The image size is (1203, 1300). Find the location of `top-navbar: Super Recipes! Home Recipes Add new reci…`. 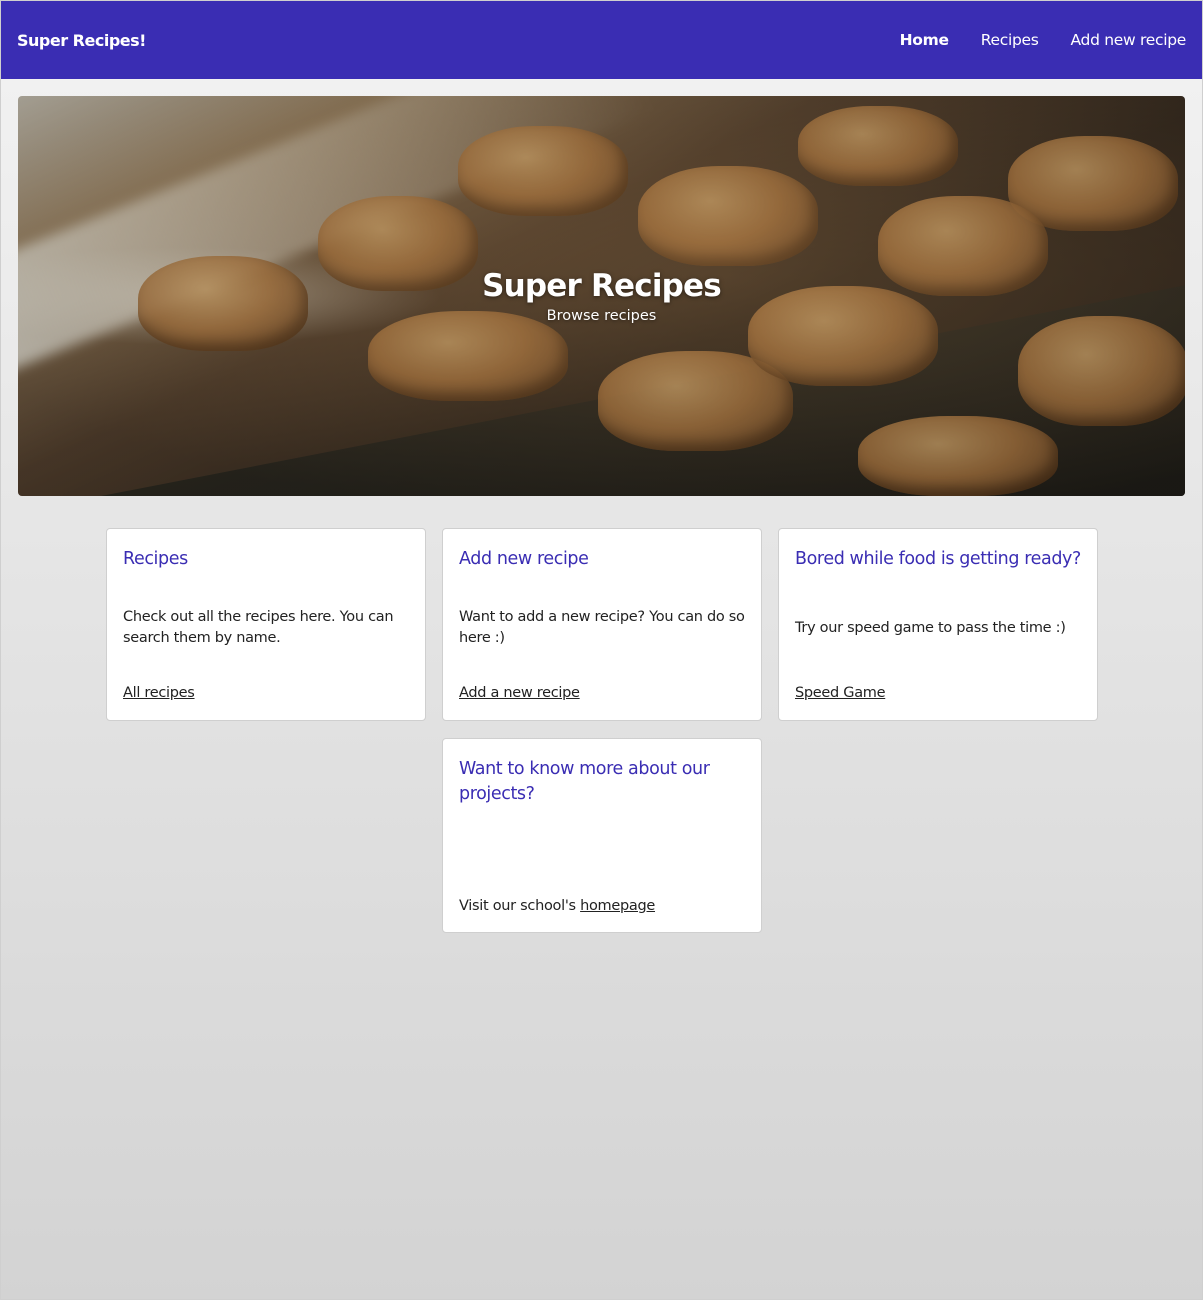

top-navbar: Super Recipes! Home Recipes Add new reci… is located at coordinates (601, 40).